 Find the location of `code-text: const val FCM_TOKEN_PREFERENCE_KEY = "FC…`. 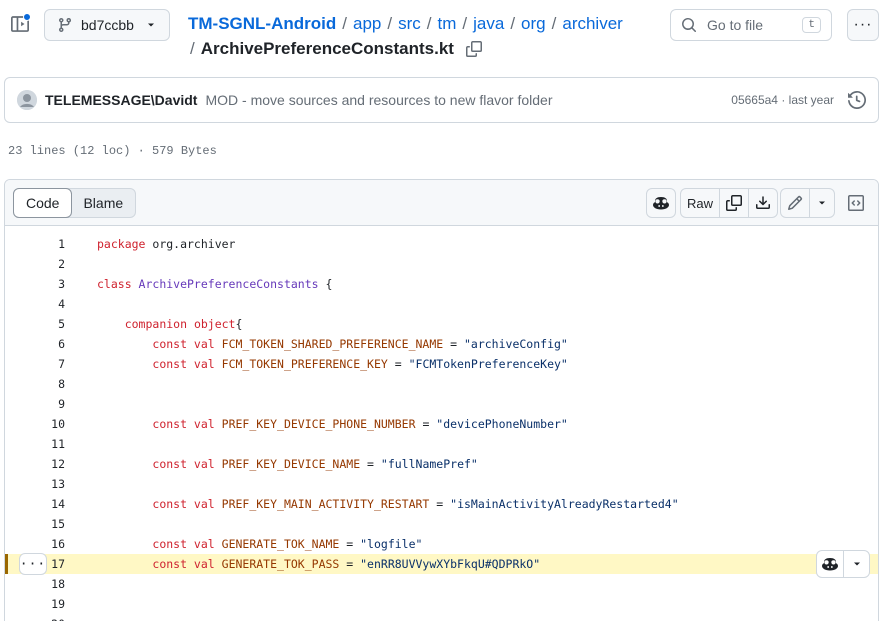

code-text: const val FCM_TOKEN_PREFERENCE_KEY = "FC… is located at coordinates (332, 364).